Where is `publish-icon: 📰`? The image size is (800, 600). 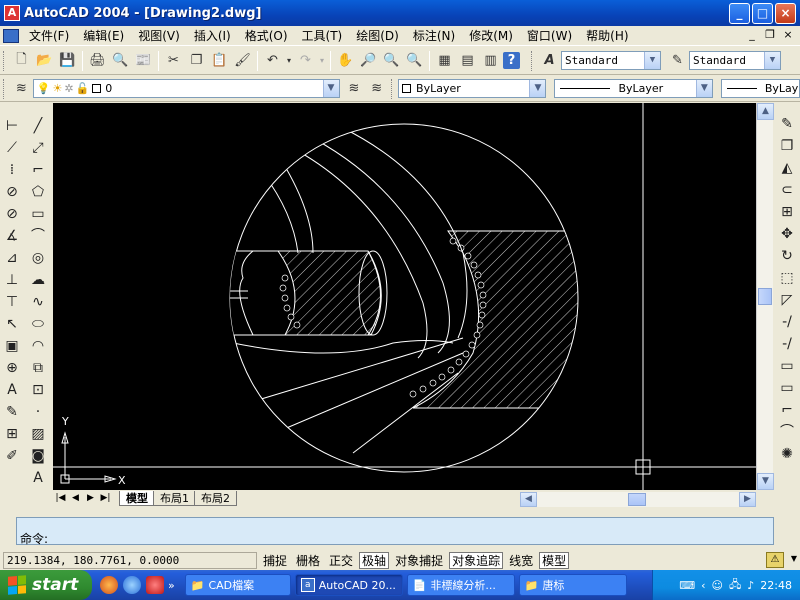 publish-icon: 📰 is located at coordinates (143, 60).